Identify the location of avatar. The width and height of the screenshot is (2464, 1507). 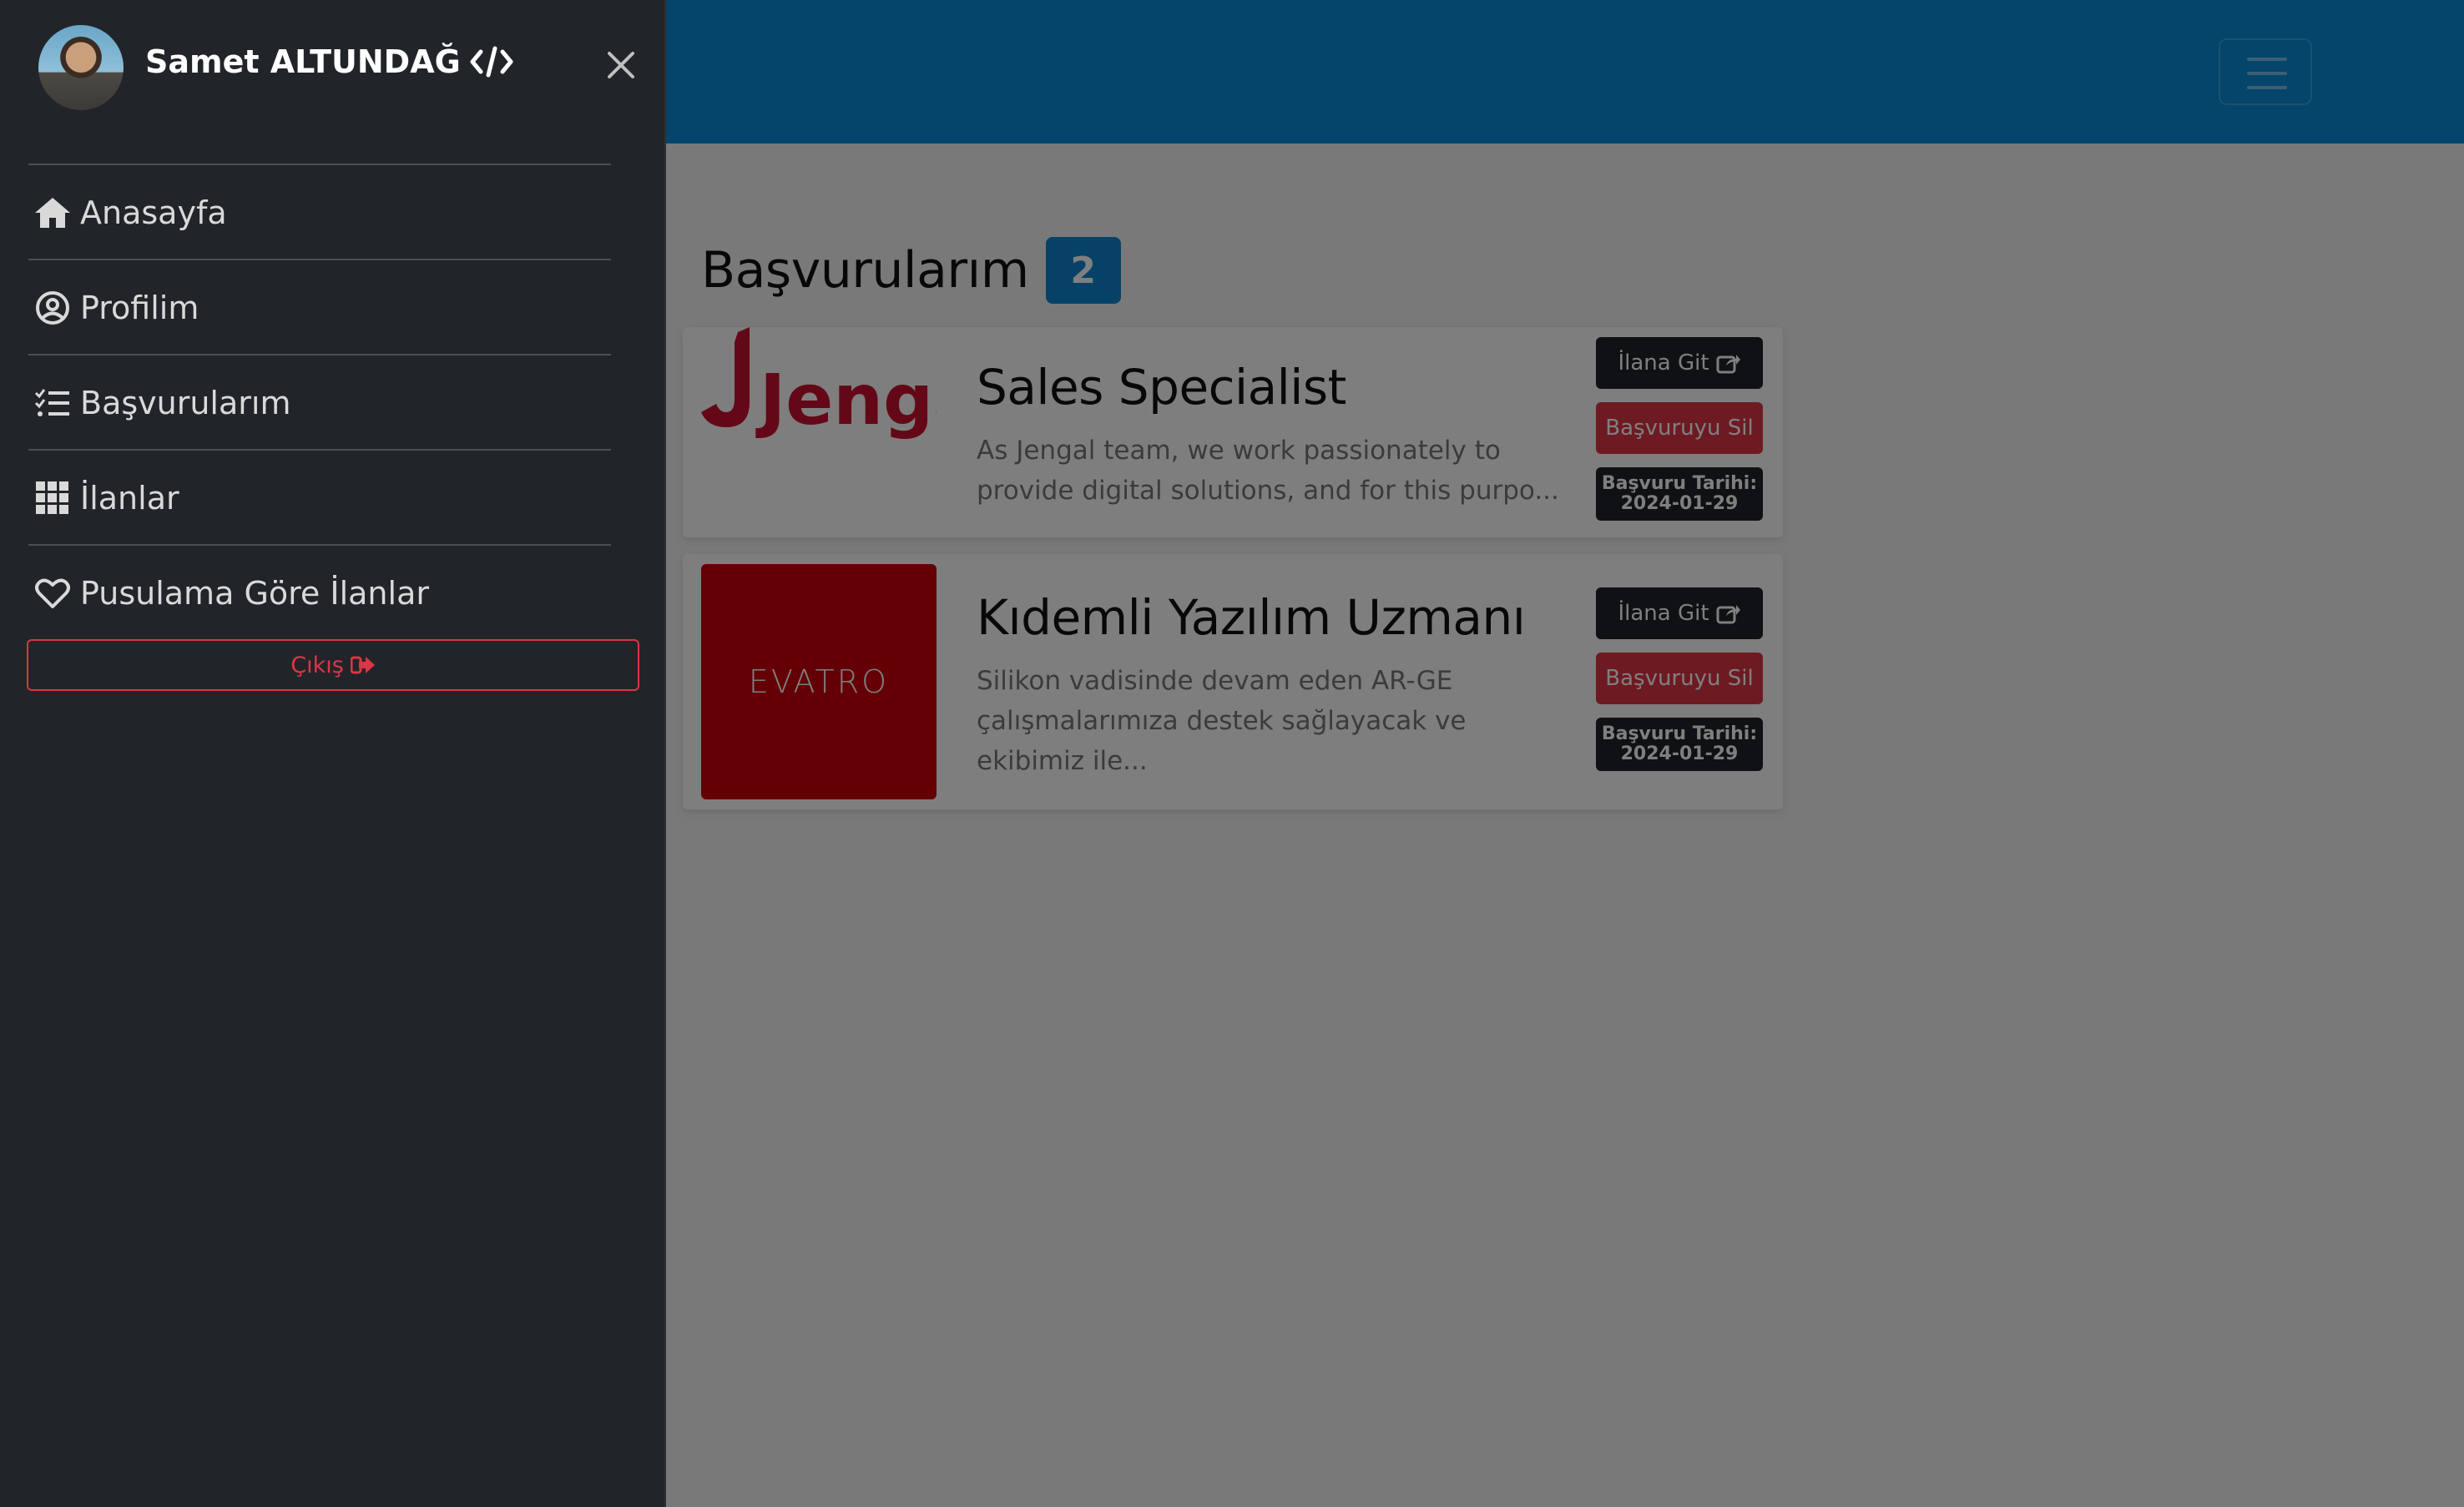
(81, 67).